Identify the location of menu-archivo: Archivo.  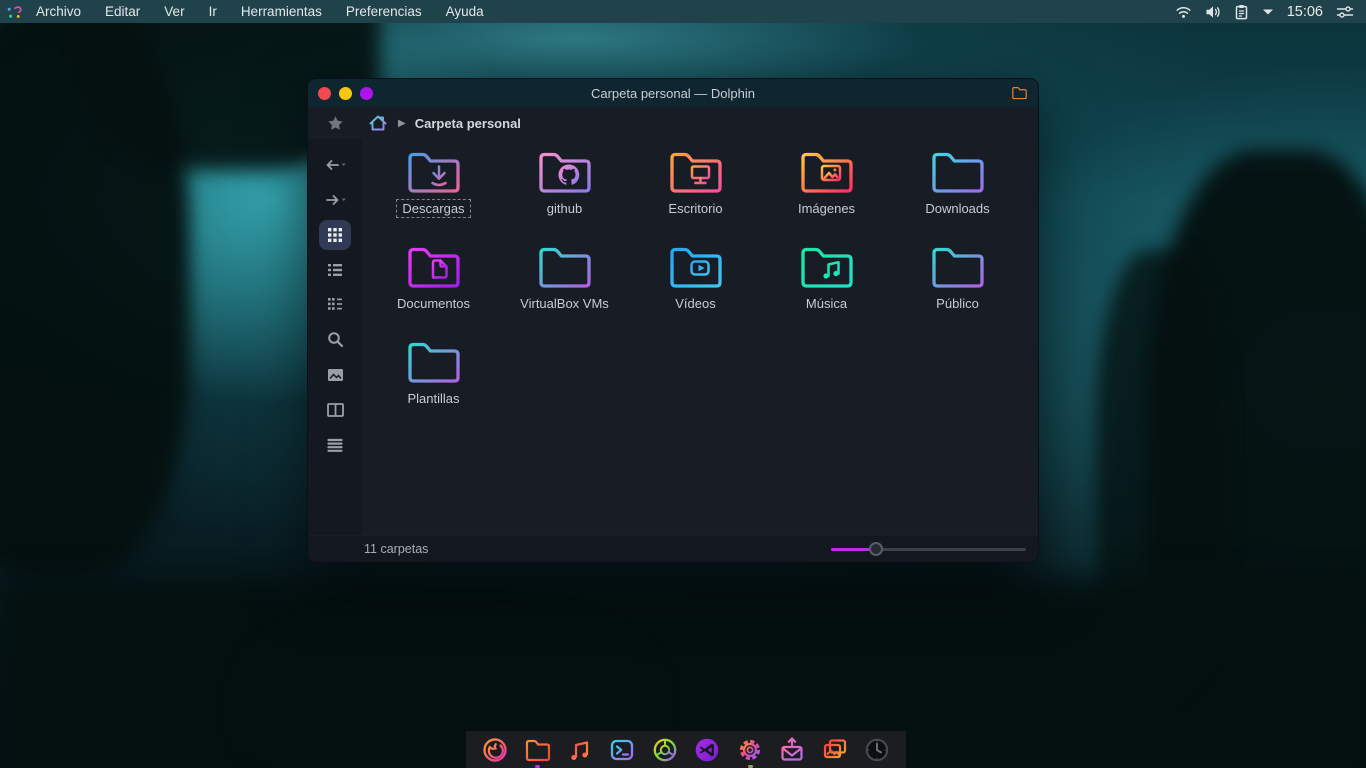
(58, 11).